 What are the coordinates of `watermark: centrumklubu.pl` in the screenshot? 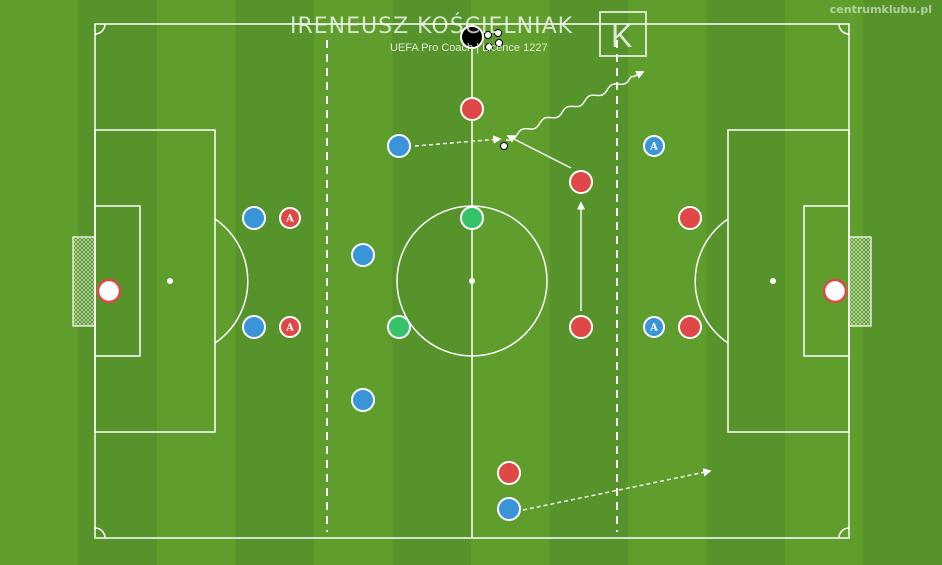 It's located at (880, 9).